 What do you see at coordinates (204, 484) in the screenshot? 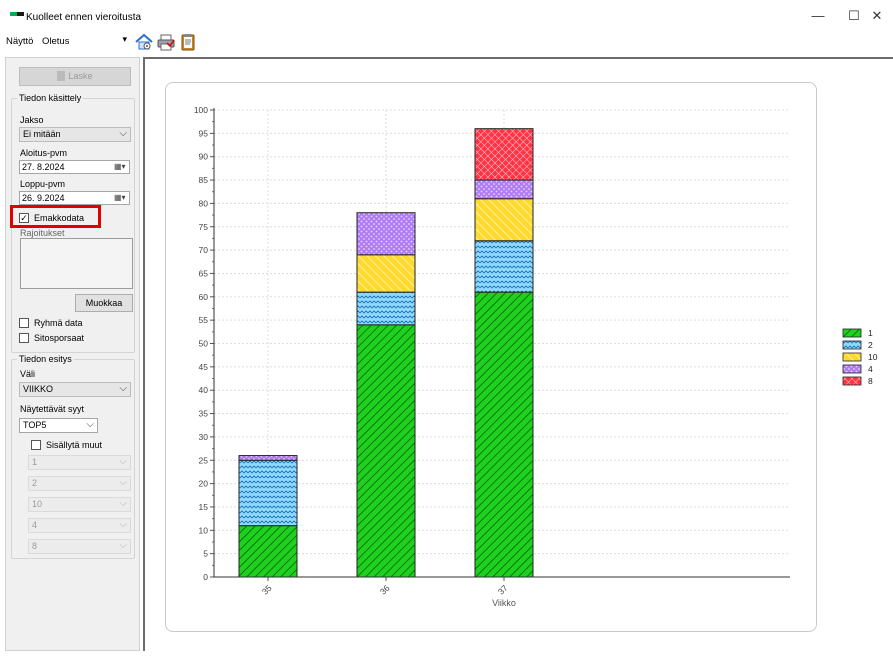
I see `y-tick-label: 20` at bounding box center [204, 484].